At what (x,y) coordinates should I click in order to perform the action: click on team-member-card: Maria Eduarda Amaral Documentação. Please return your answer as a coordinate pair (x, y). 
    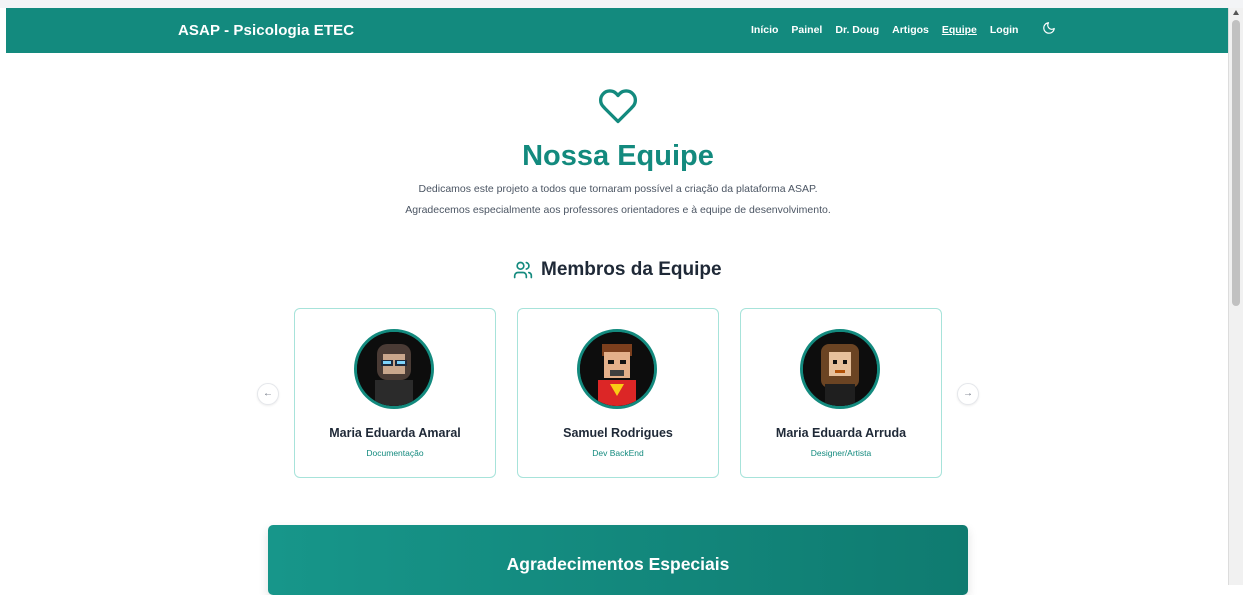
    Looking at the image, I should click on (395, 393).